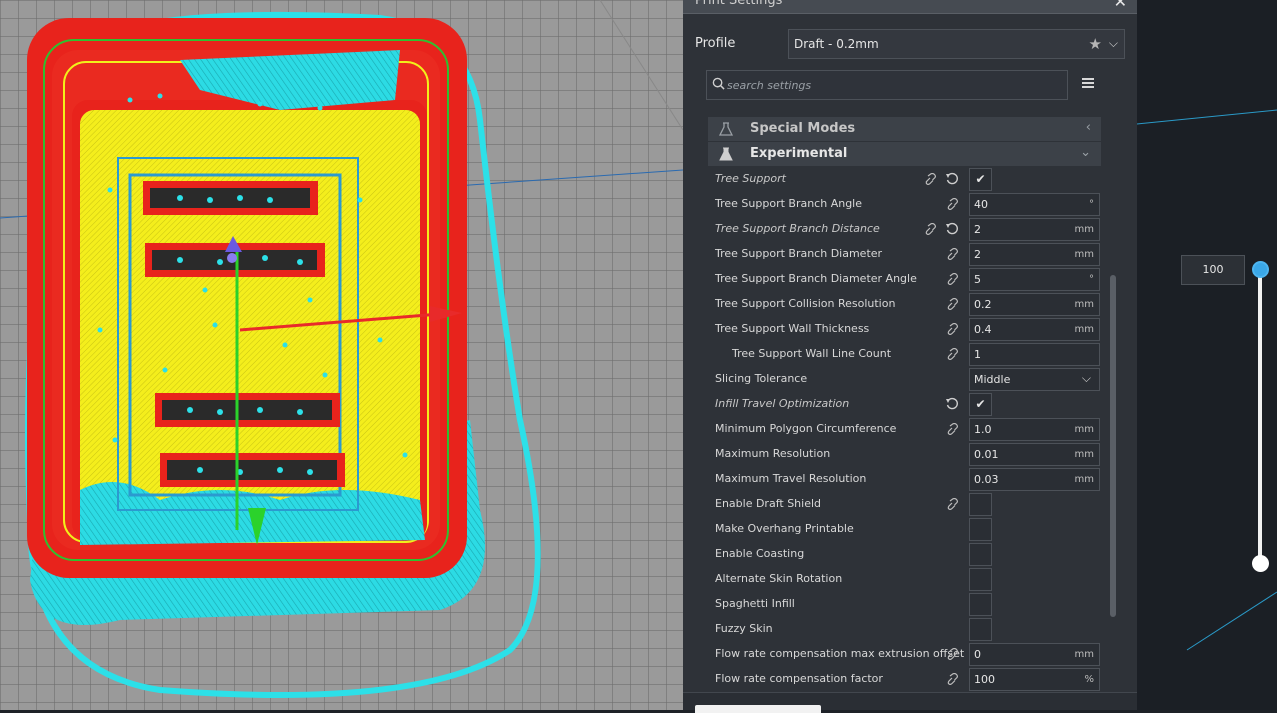  I want to click on setting-label: Tree Support Branch Angle, so click(788, 203).